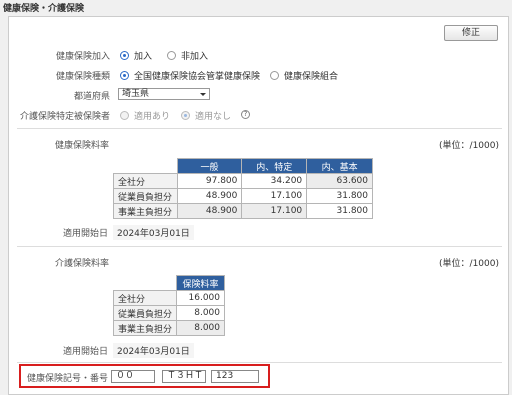 The height and width of the screenshot is (395, 512). What do you see at coordinates (209, 181) in the screenshot?
I see `cell-value: 97.800` at bounding box center [209, 181].